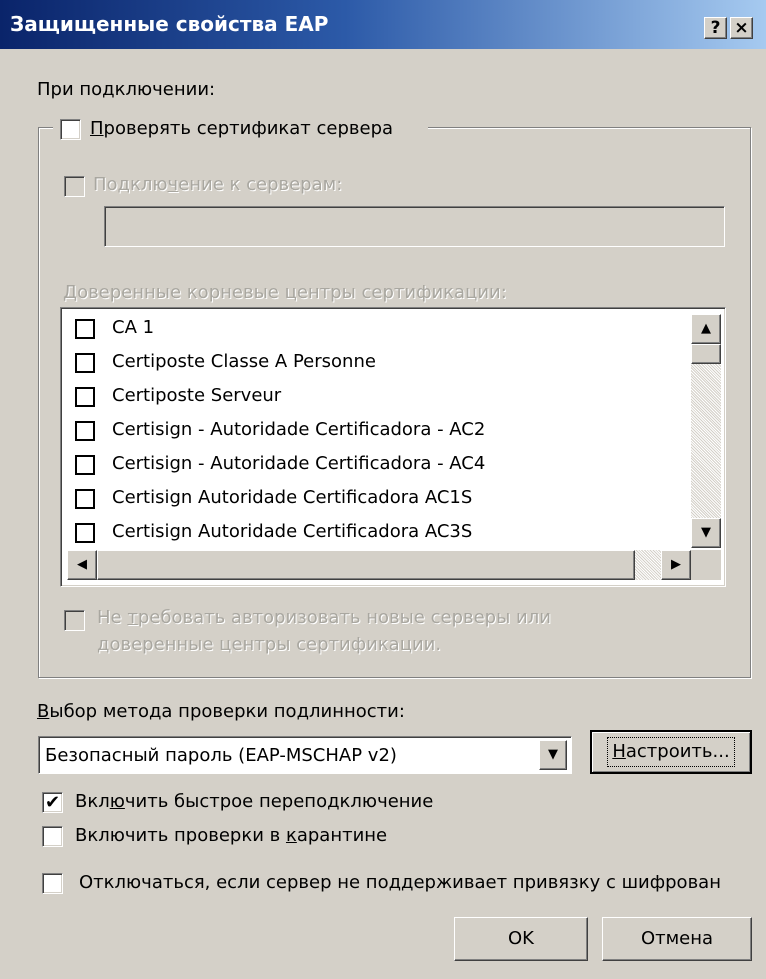 The image size is (766, 979). Describe the element at coordinates (70, 129) in the screenshot. I see `verify-cert-checkbox` at that location.